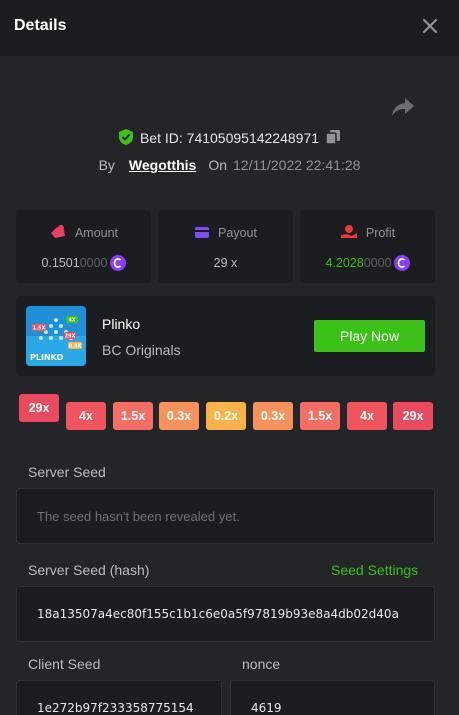 This screenshot has height=715, width=459. I want to click on by-label: By, so click(106, 165).